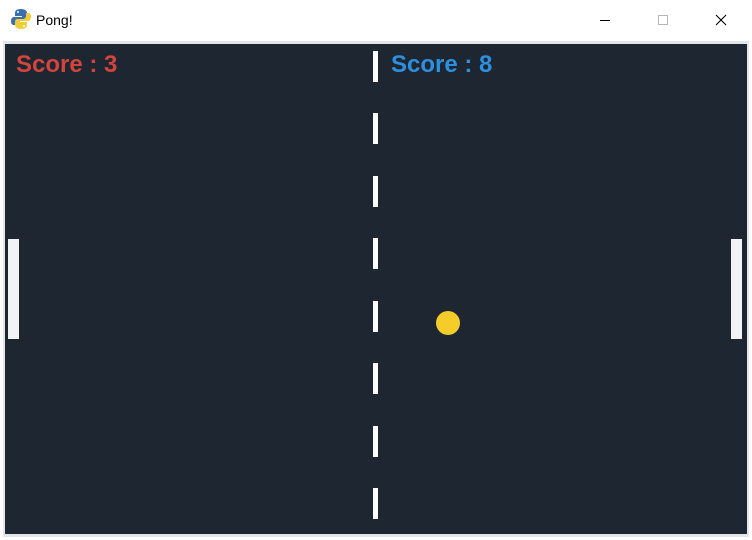 Image resolution: width=752 pixels, height=540 pixels. I want to click on window-title: Pong!, so click(54, 20).